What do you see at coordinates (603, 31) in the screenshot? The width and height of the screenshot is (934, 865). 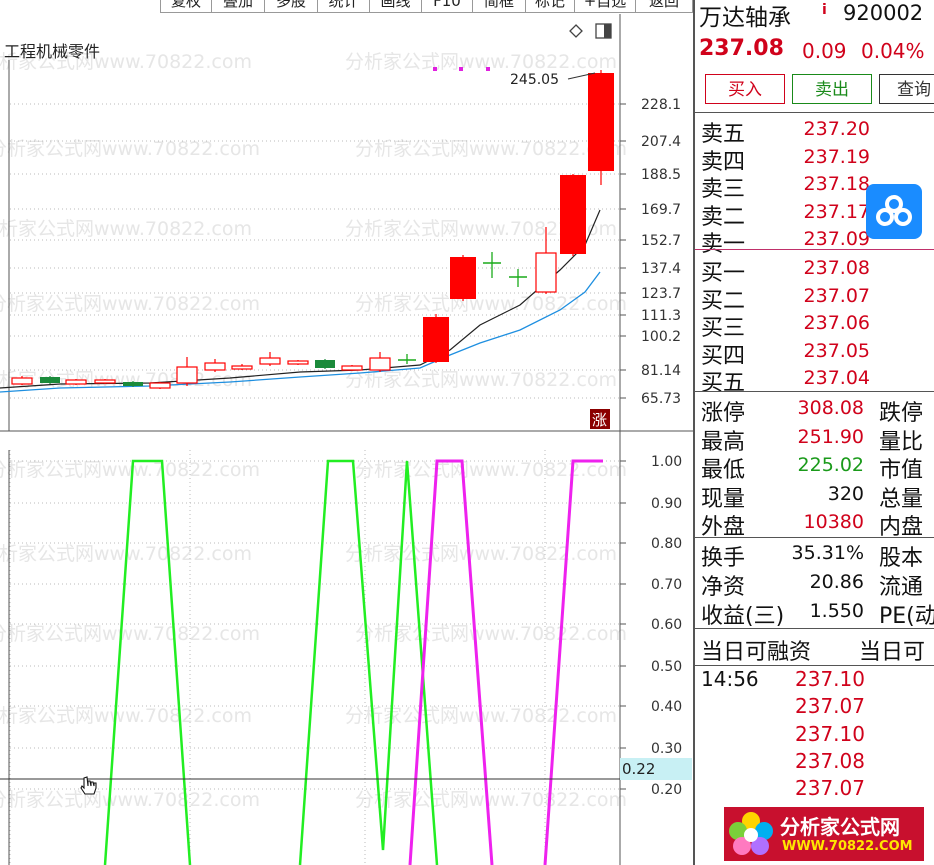 I see `window-icon` at bounding box center [603, 31].